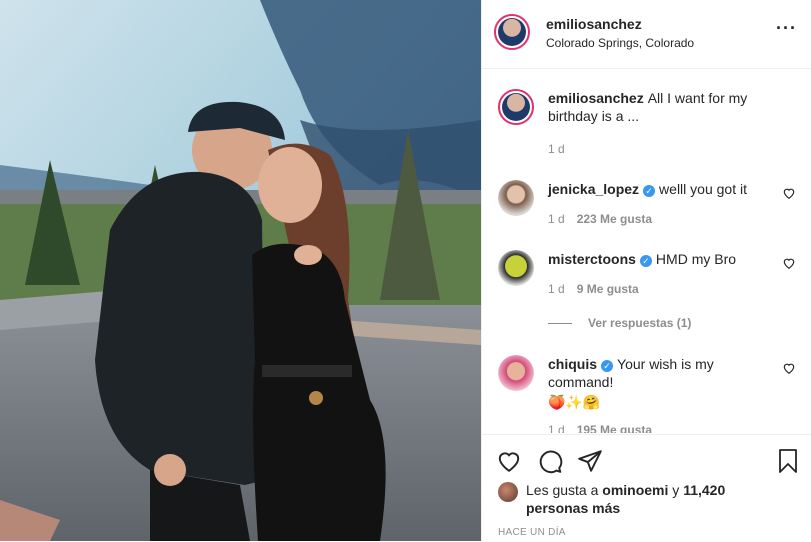 Image resolution: width=811 pixels, height=542 pixels. Describe the element at coordinates (696, 259) in the screenshot. I see `comment-text: HMD my Bro` at that location.